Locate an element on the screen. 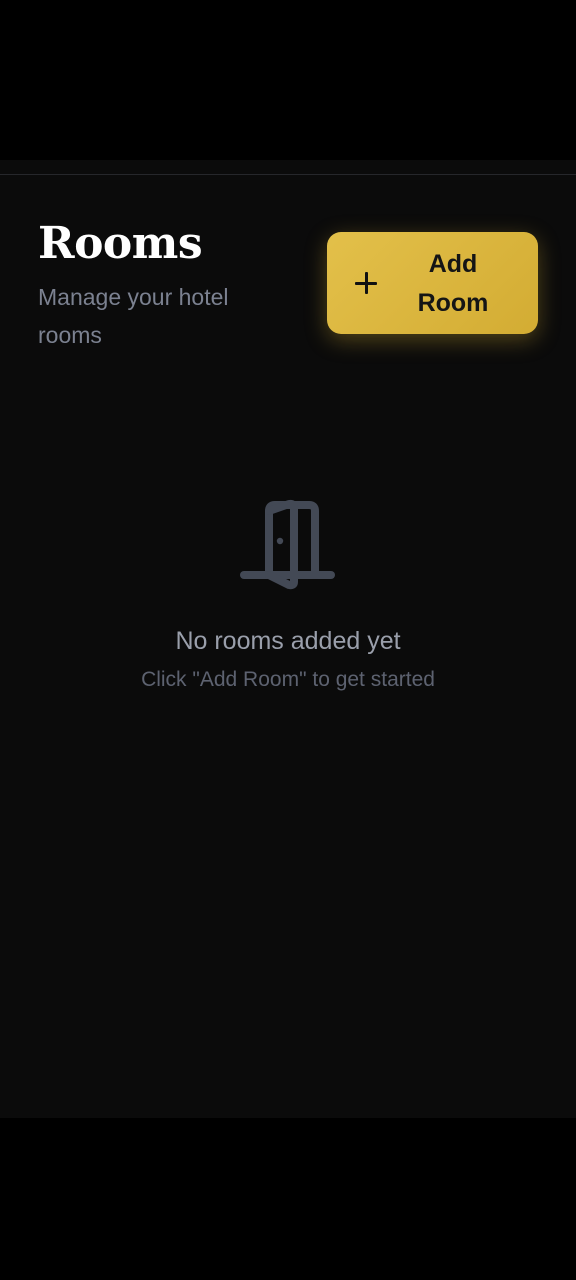 This screenshot has width=576, height=1280. bottom-system-bar is located at coordinates (288, 1199).